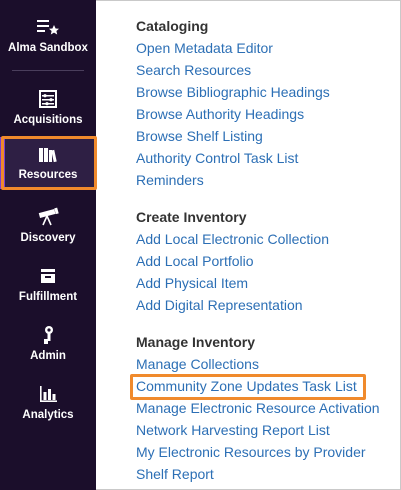 The height and width of the screenshot is (490, 401). I want to click on menu-link-community-zone-updates-task-list: Community Zone Updates Task List, so click(246, 386).